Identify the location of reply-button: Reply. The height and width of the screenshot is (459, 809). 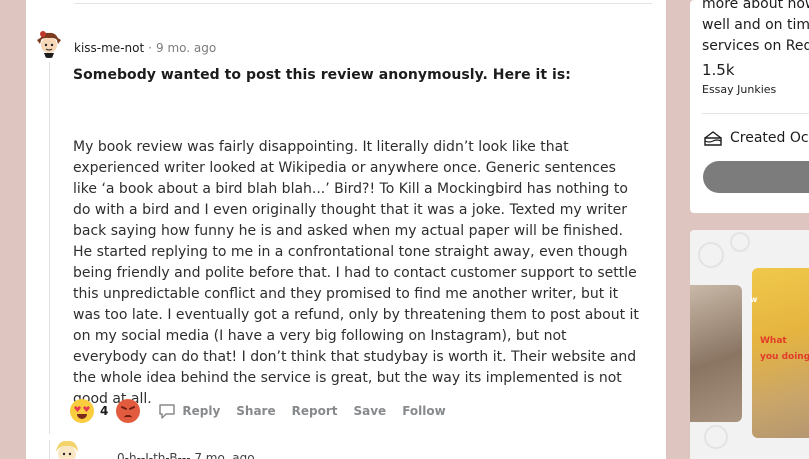
(201, 411).